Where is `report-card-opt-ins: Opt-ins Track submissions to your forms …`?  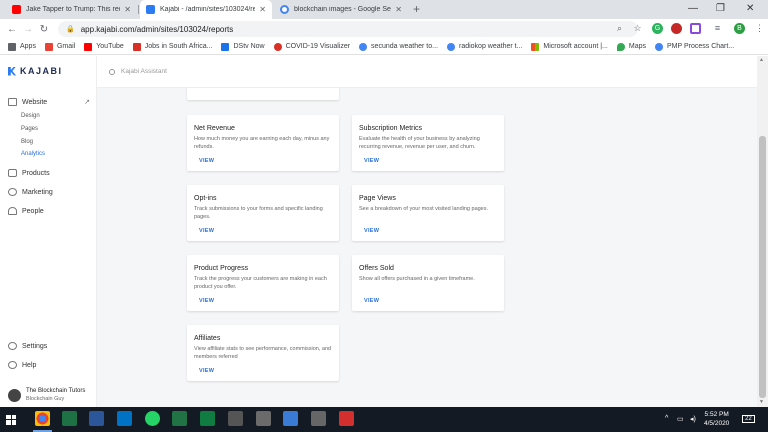 report-card-opt-ins: Opt-ins Track submissions to your forms … is located at coordinates (263, 213).